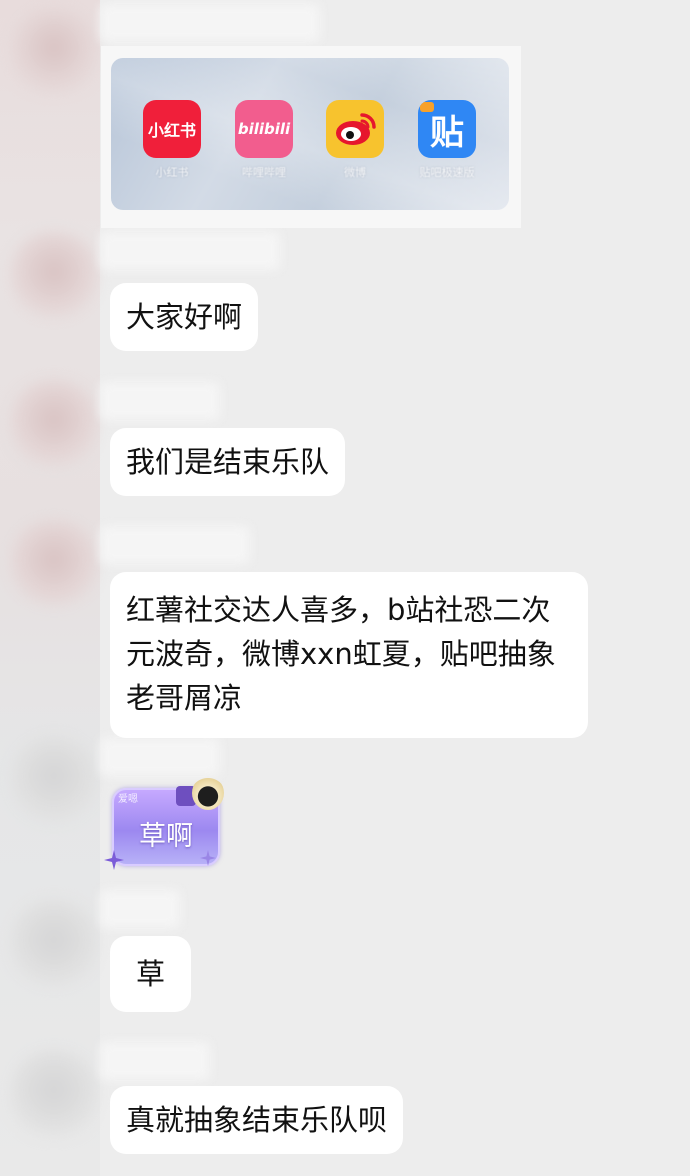 Image resolution: width=690 pixels, height=1176 pixels. I want to click on app-label: 哔哩哔哩, so click(264, 172).